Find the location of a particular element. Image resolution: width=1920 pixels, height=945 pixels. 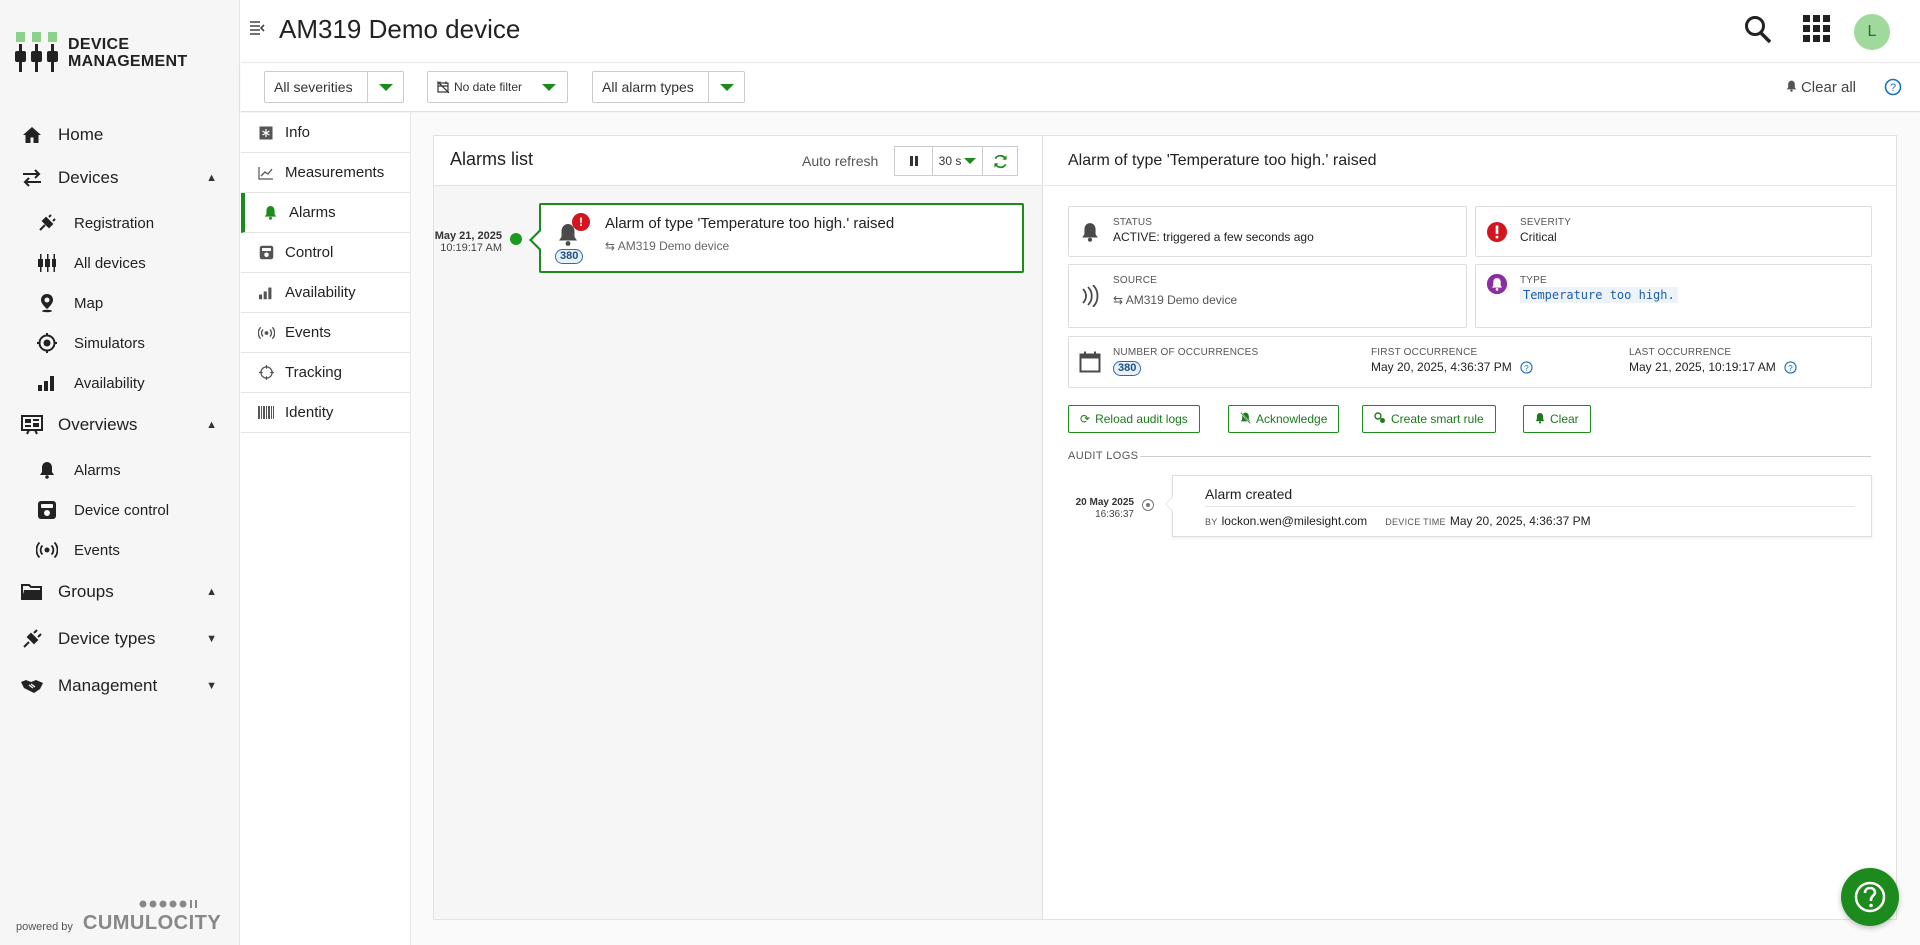

nav-availability-label: Availability is located at coordinates (109, 383).